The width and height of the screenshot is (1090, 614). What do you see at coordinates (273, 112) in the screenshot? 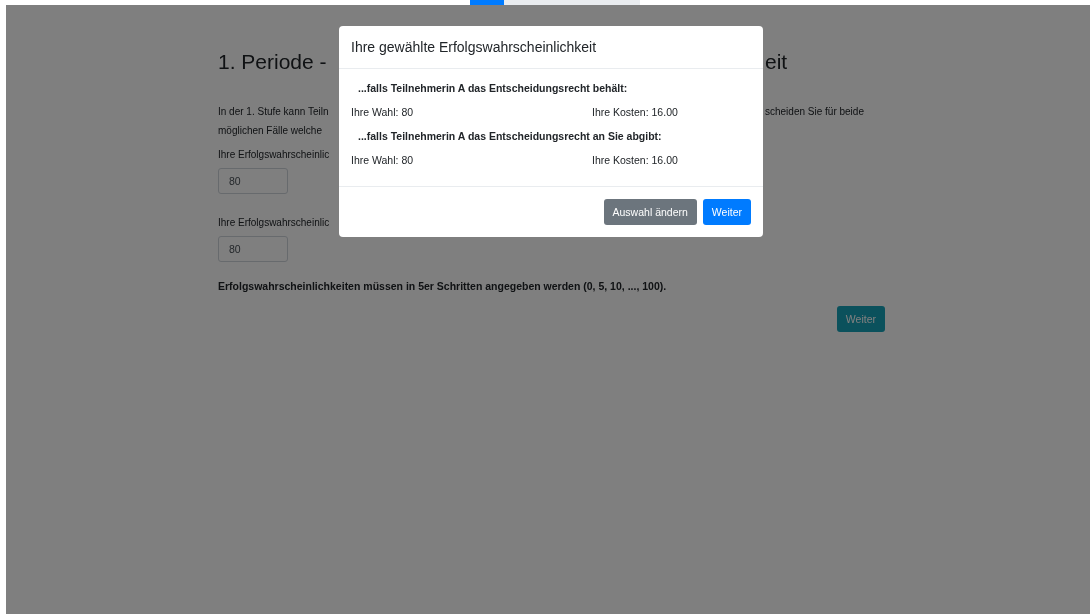
I see `intro-text: In der 1. Stufe kann Teiln` at bounding box center [273, 112].